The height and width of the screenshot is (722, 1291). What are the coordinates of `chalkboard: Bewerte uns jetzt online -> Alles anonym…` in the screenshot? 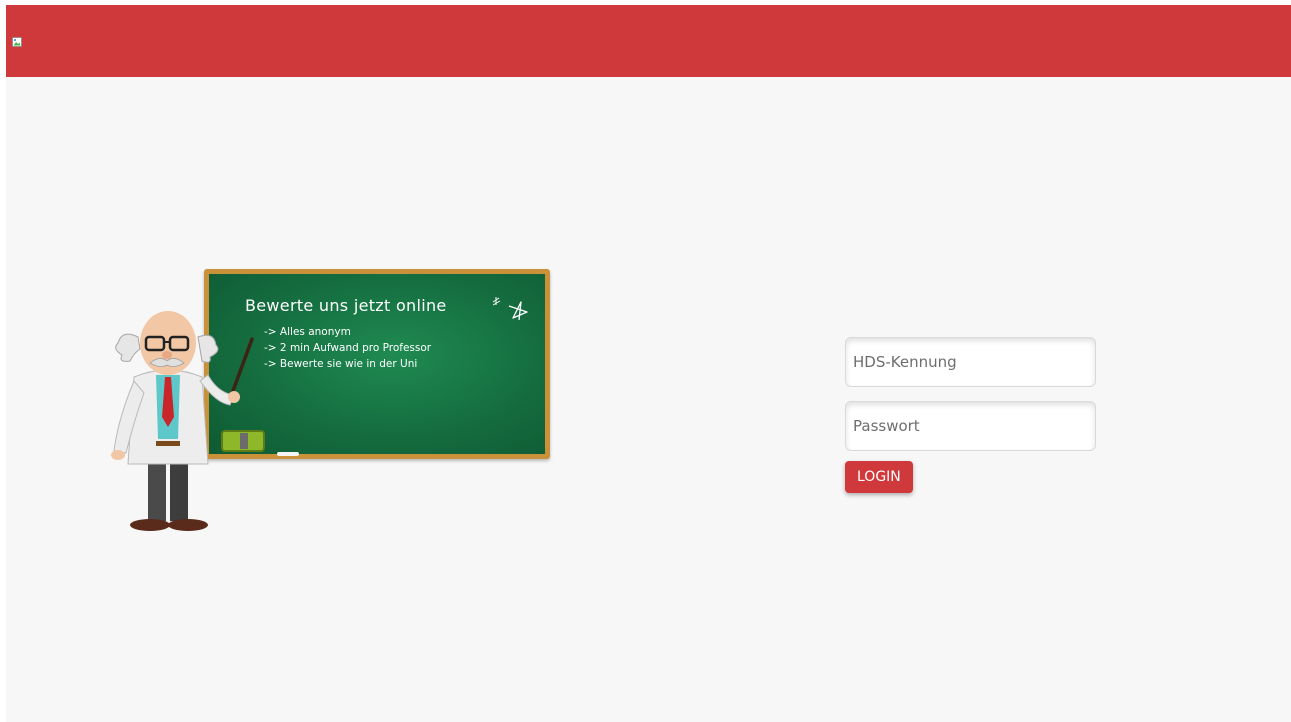 It's located at (377, 364).